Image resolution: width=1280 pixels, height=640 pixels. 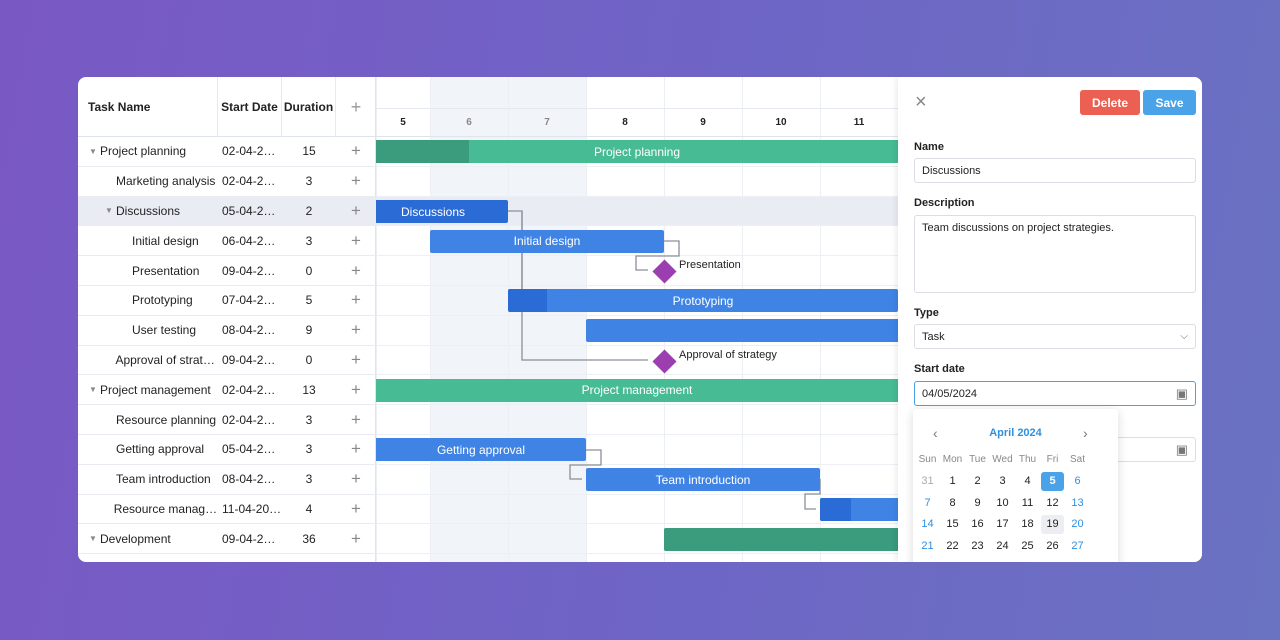 What do you see at coordinates (481, 450) in the screenshot?
I see `task-bar: Getting approval` at bounding box center [481, 450].